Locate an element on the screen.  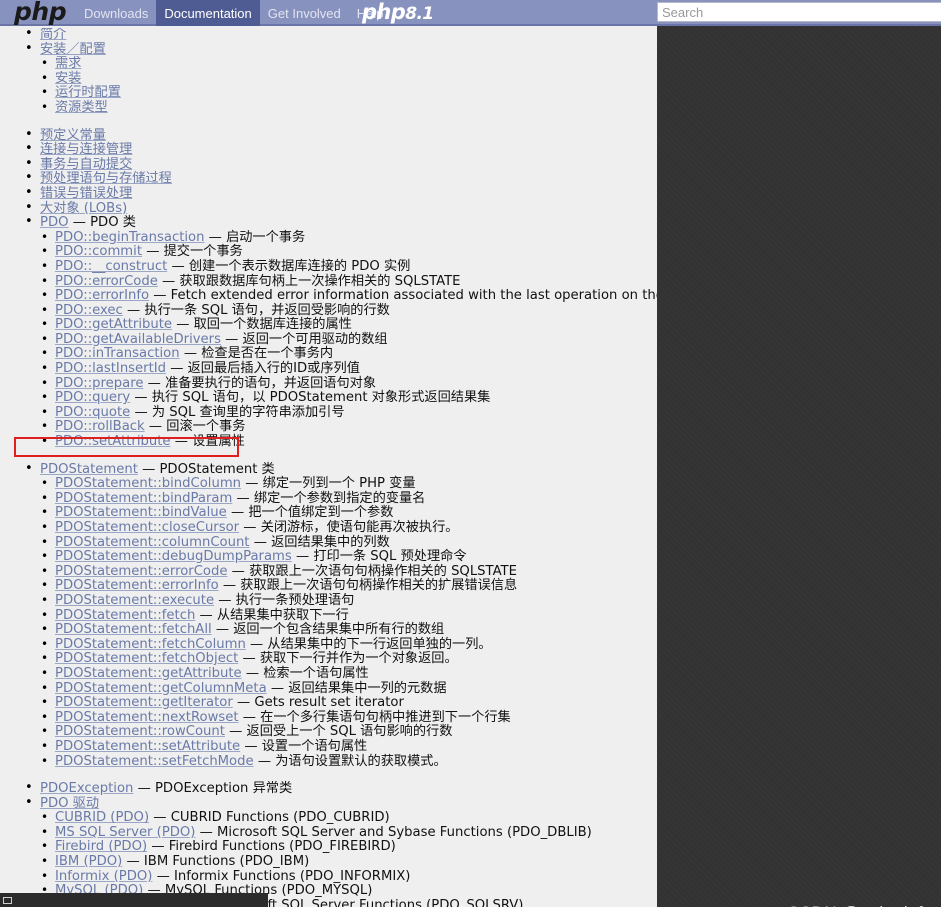
toc-description: 关闭游标，使语句能再次被执行。 is located at coordinates (359, 527).